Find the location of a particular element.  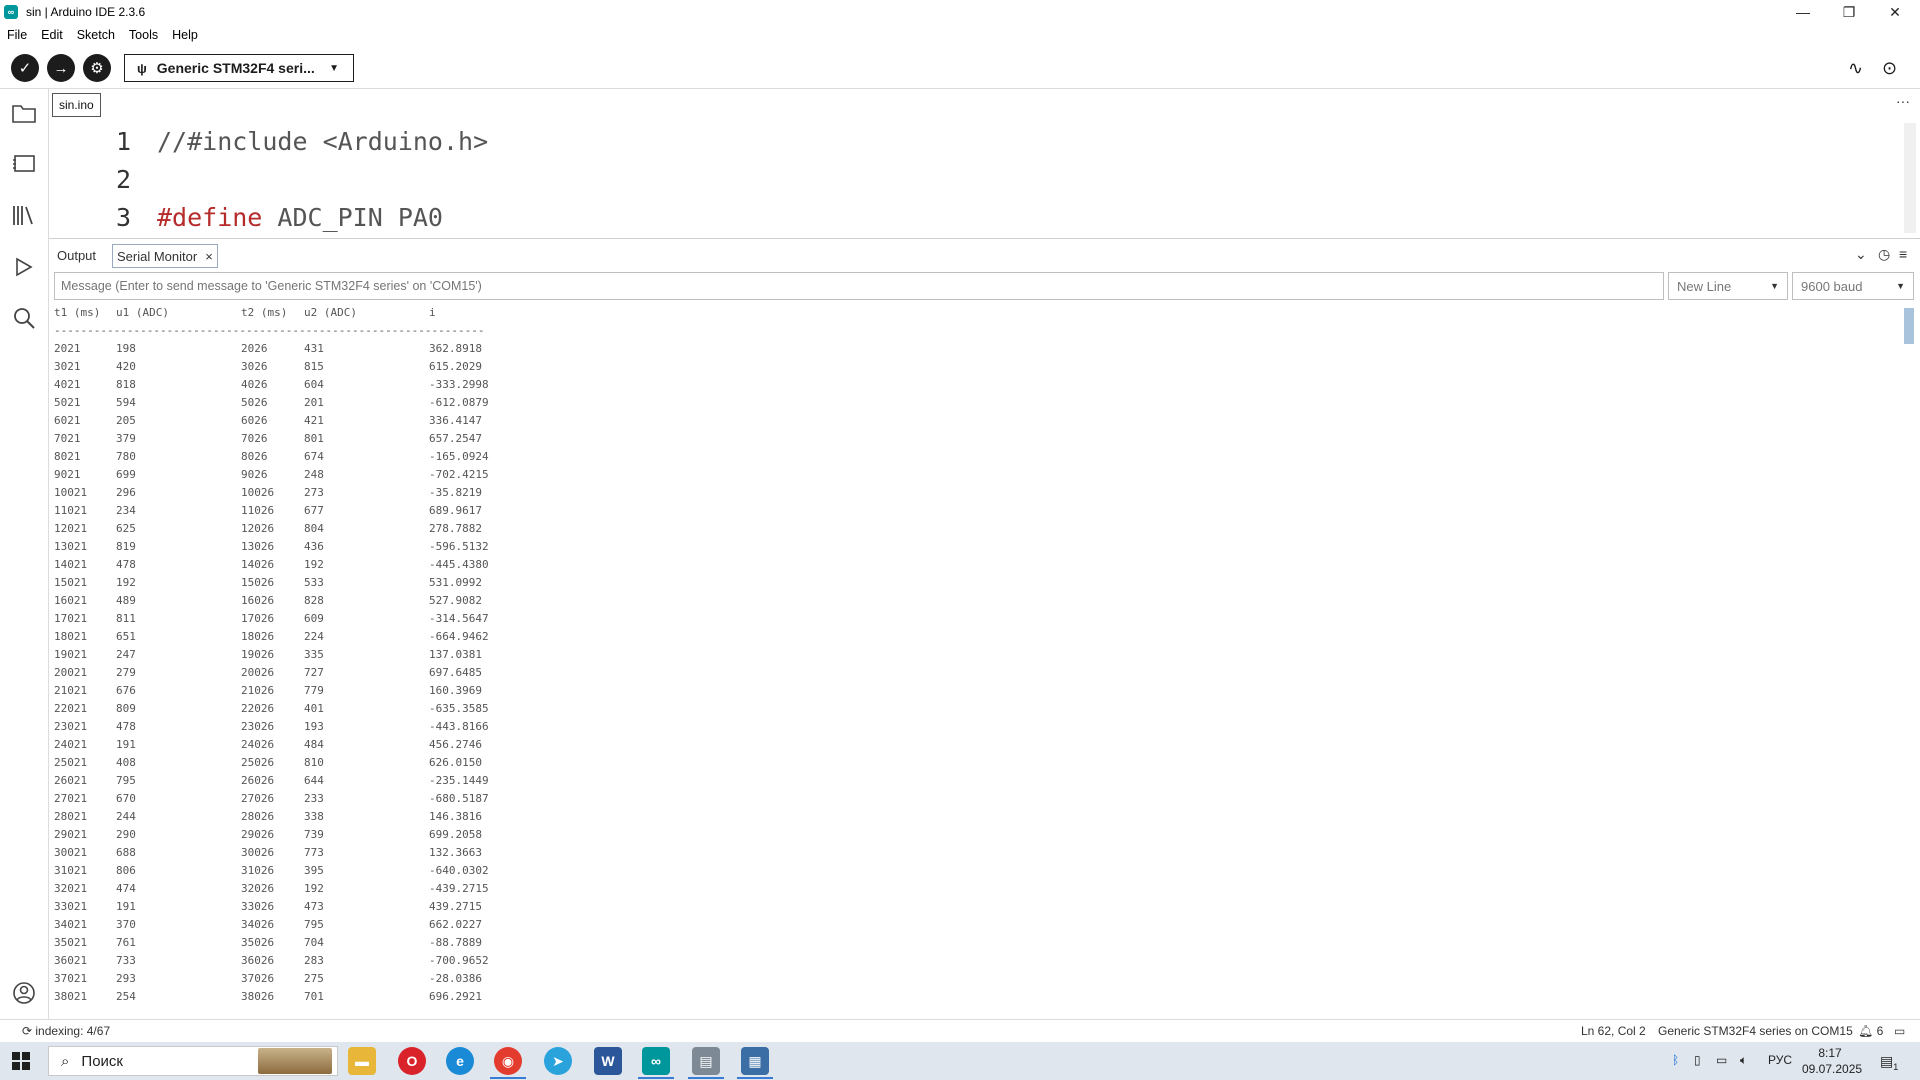

line-ending-select: New Line ▼ is located at coordinates (1728, 286).